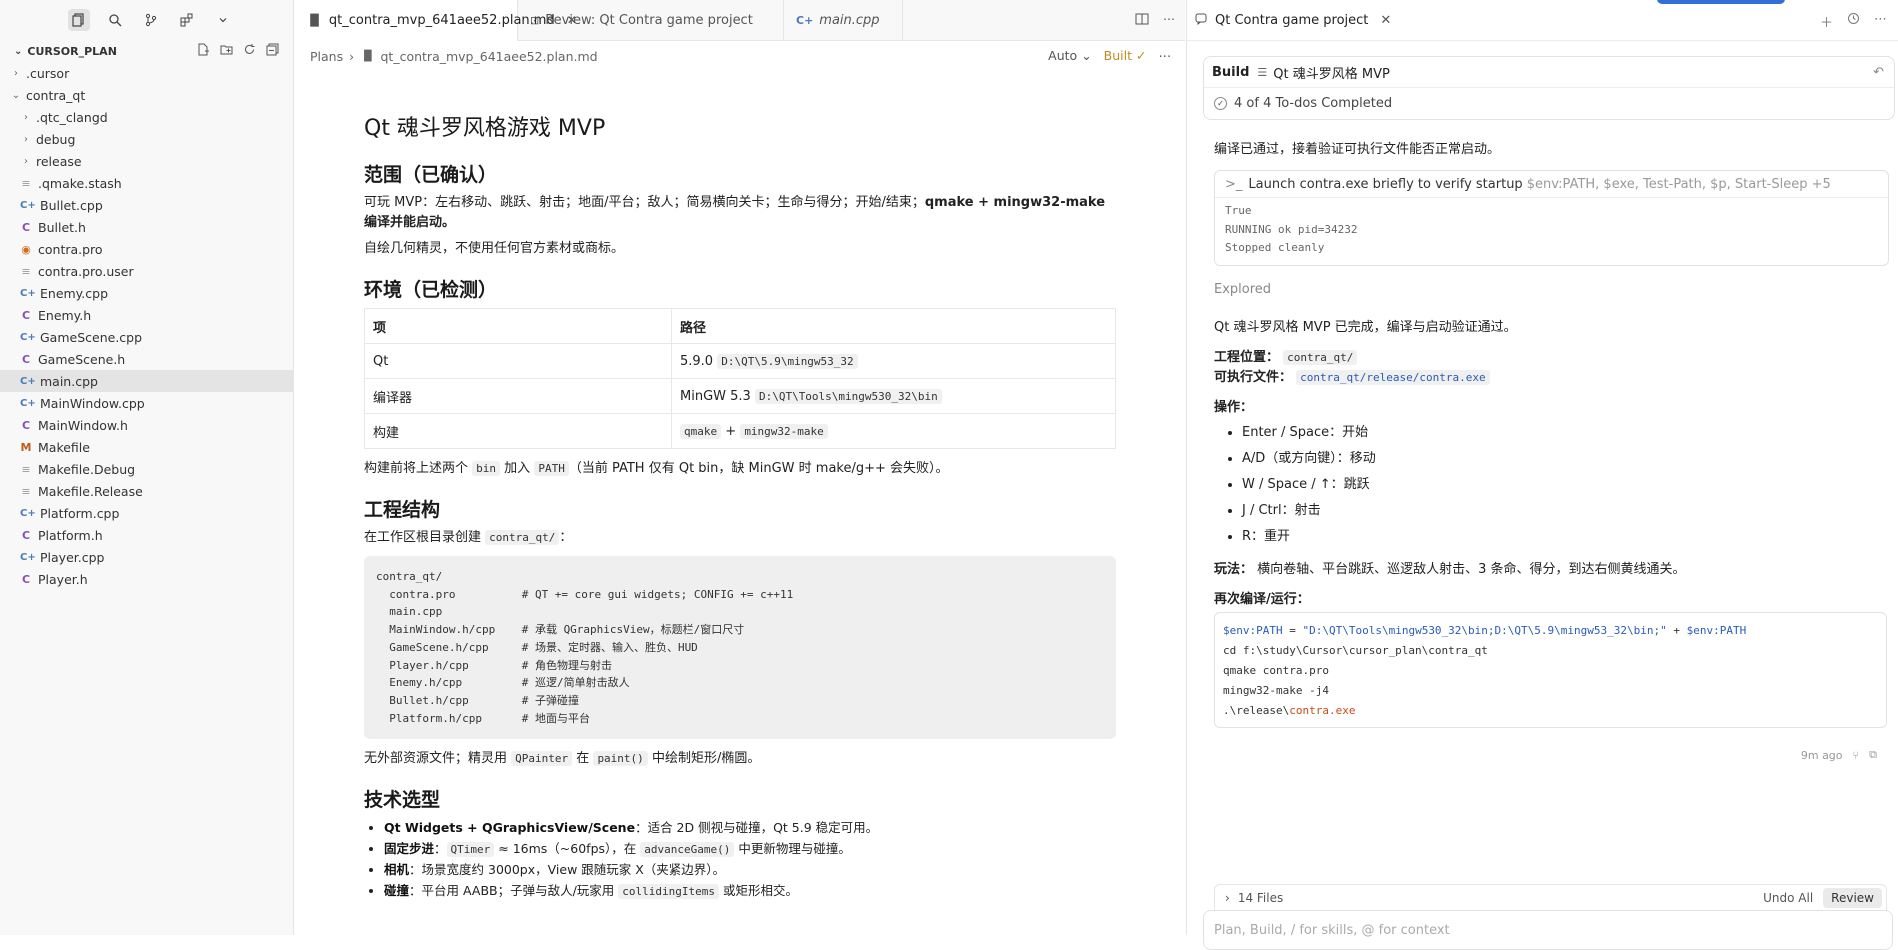 The image size is (1898, 950). I want to click on build-plan-header: Build ☰ Qt 魂斗罗风格 MVP ↶, so click(1549, 72).